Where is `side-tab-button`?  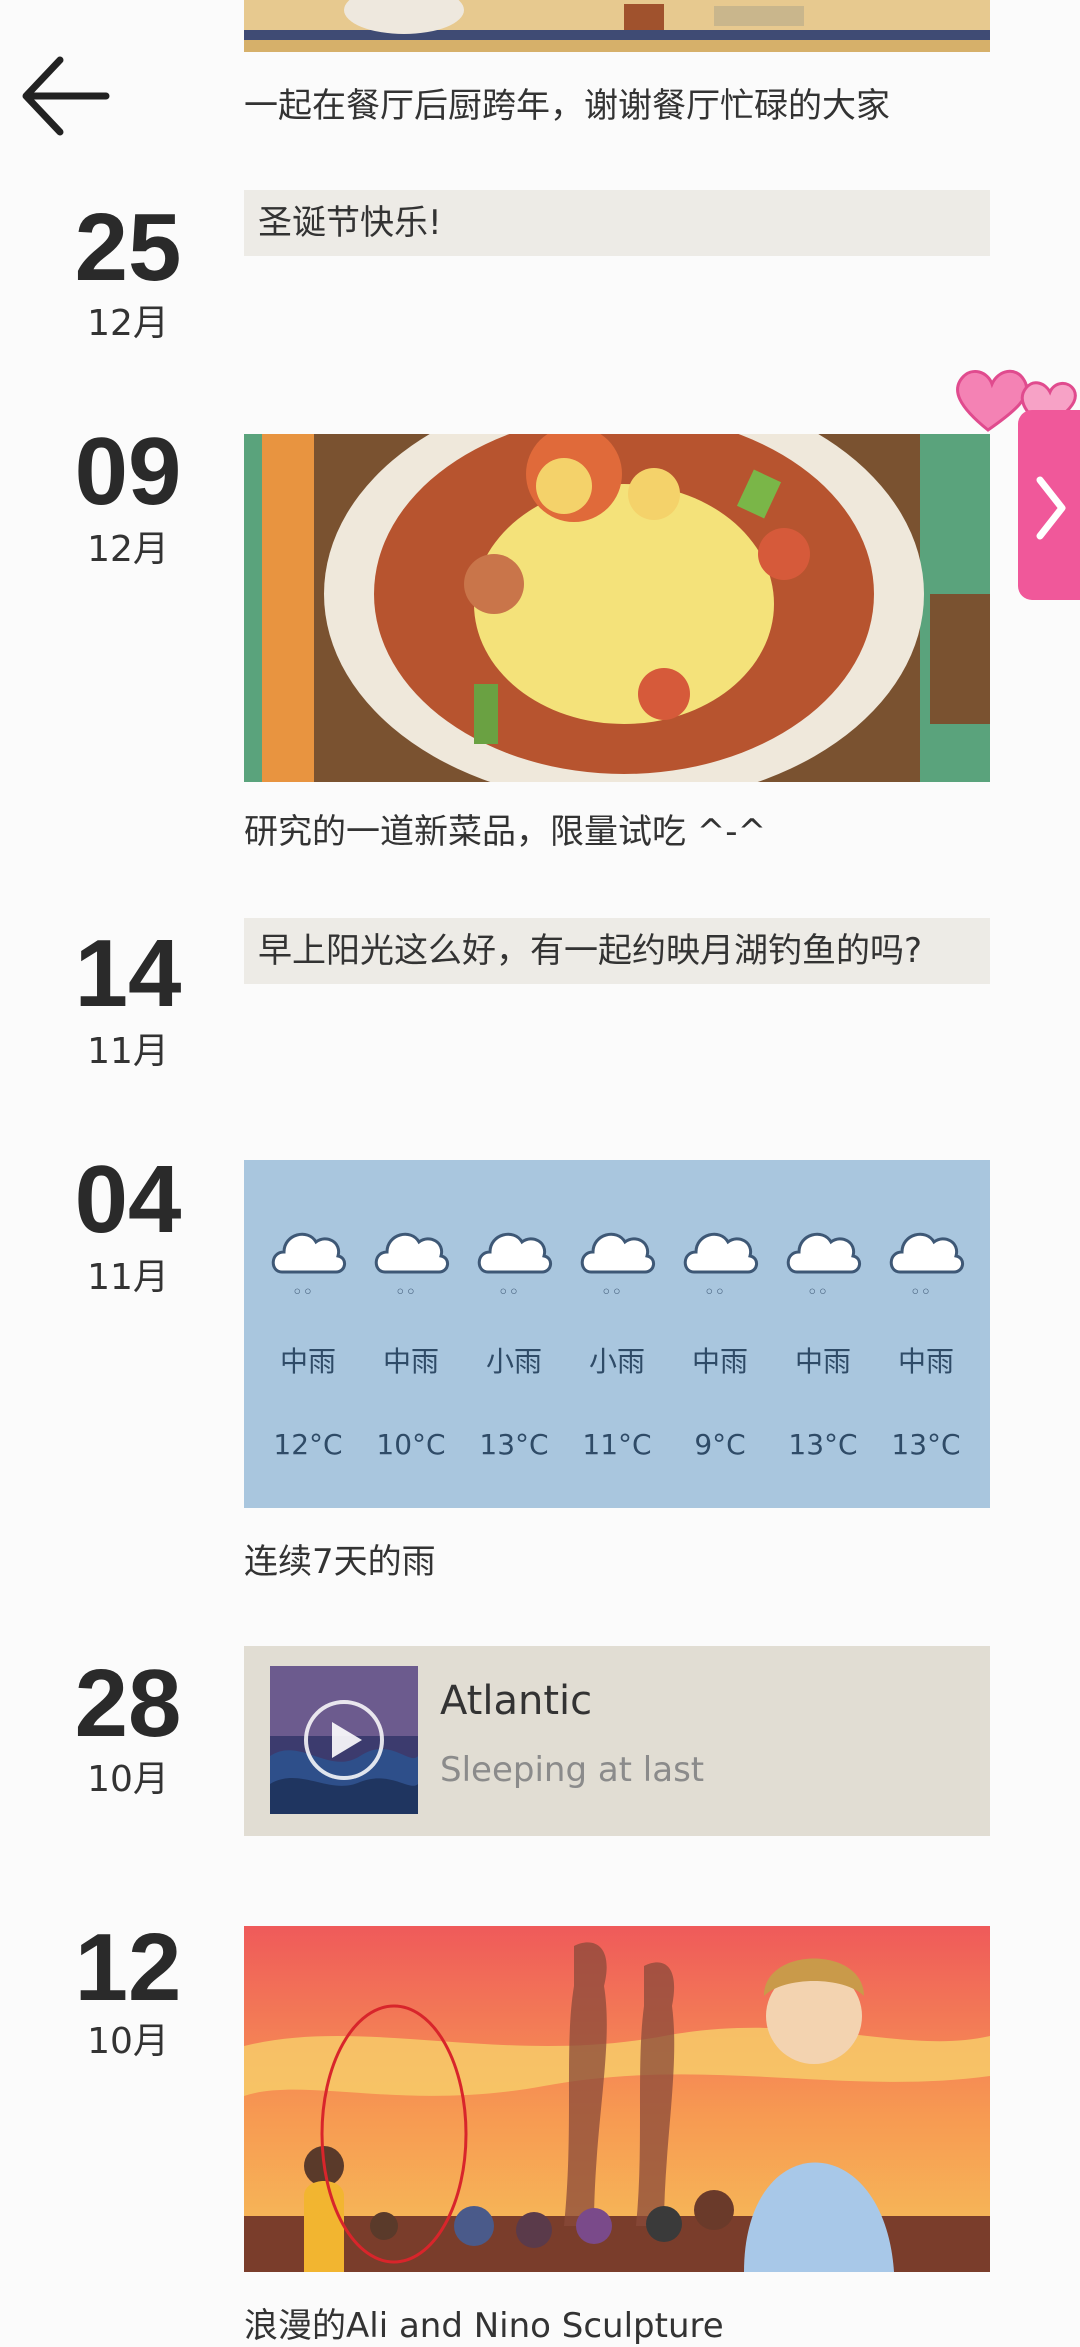 side-tab-button is located at coordinates (1049, 505).